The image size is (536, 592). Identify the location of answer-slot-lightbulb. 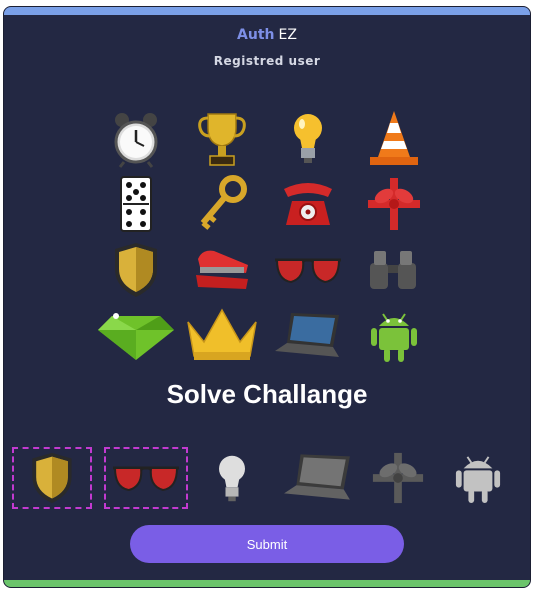
(232, 478).